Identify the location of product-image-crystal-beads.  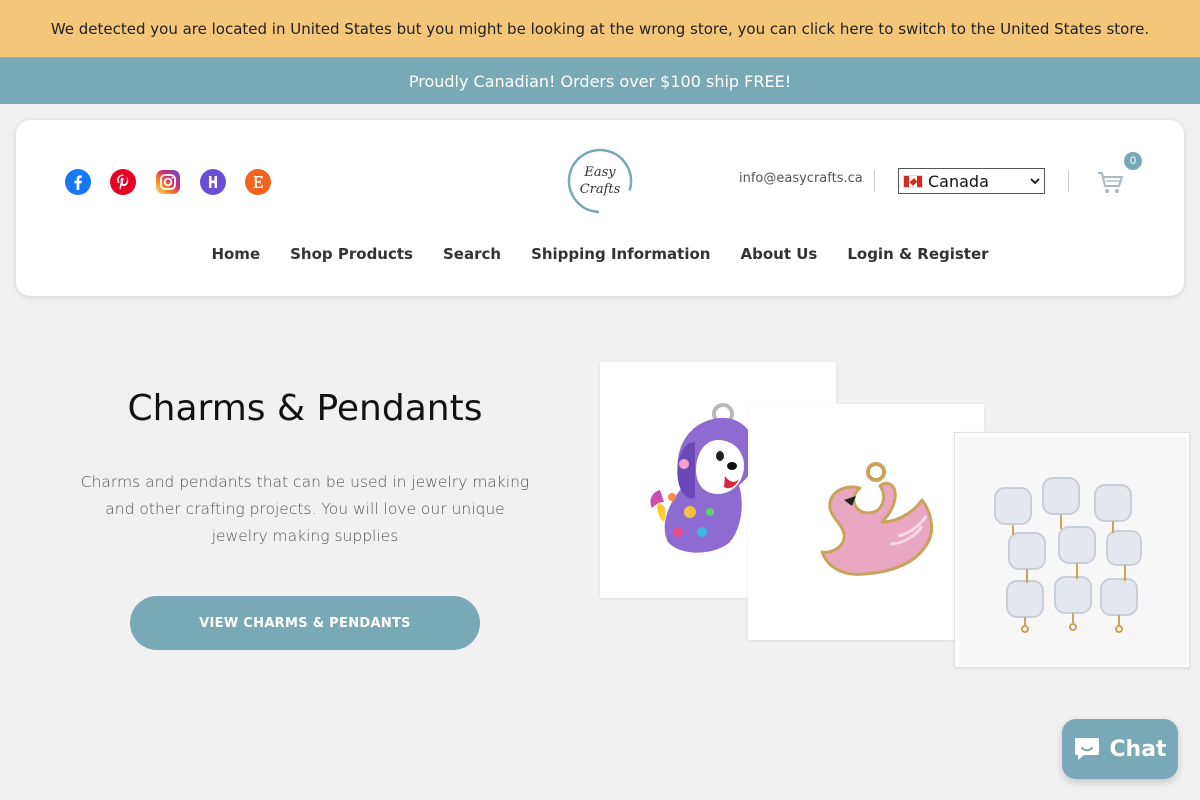
(1072, 550).